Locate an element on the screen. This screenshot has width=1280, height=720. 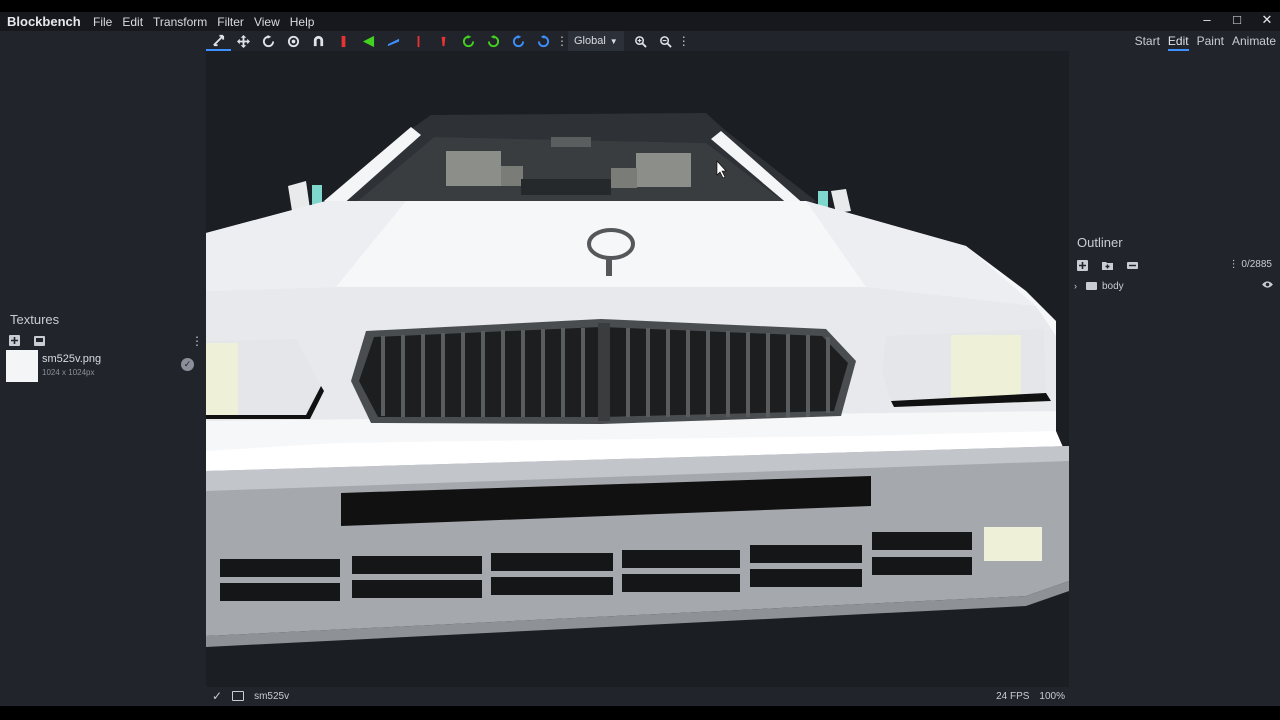
rotate-z2-icon is located at coordinates (543, 40).